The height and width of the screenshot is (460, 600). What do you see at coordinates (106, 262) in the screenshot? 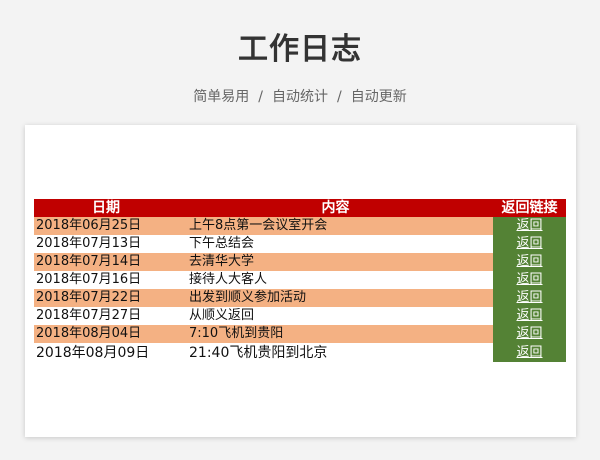
I see `row-date: 2018年07月14日` at bounding box center [106, 262].